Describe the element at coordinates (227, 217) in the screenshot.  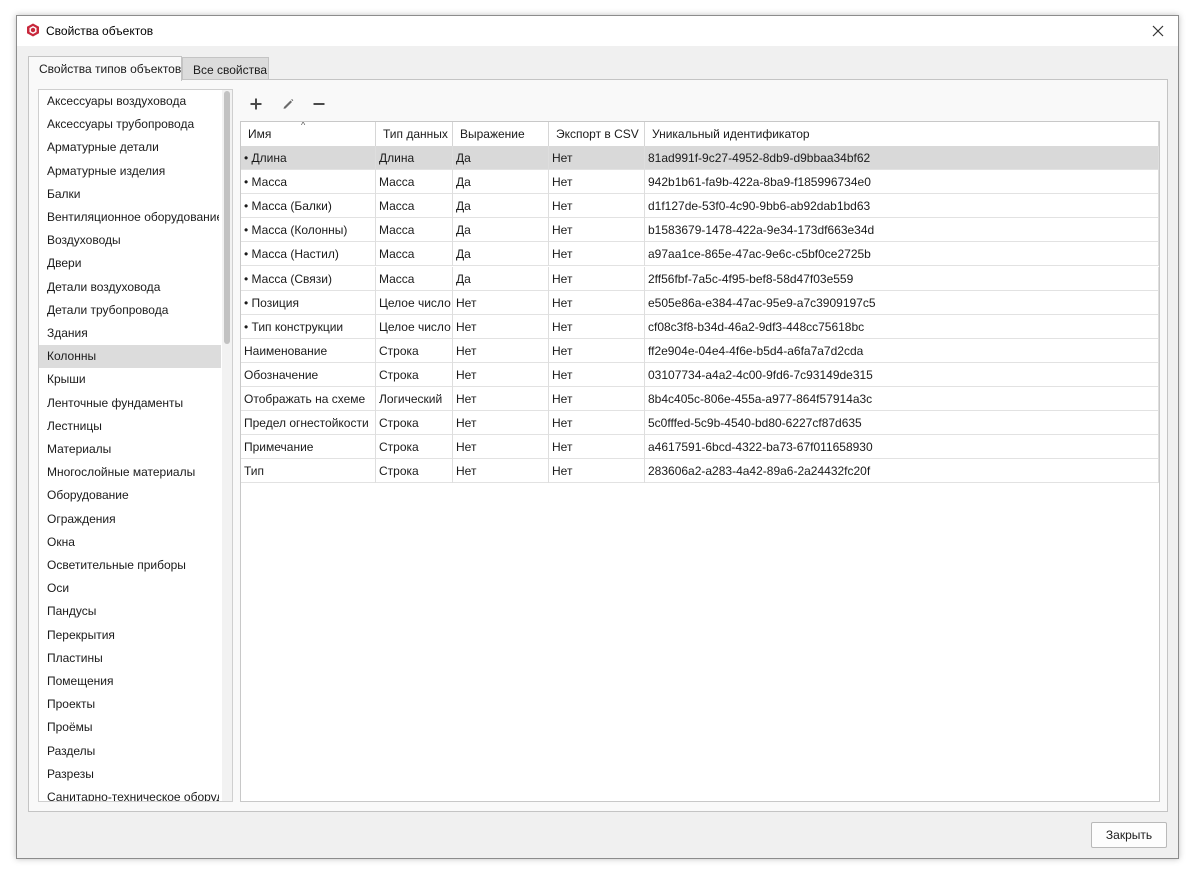
I see `scrollbar-thumb` at that location.